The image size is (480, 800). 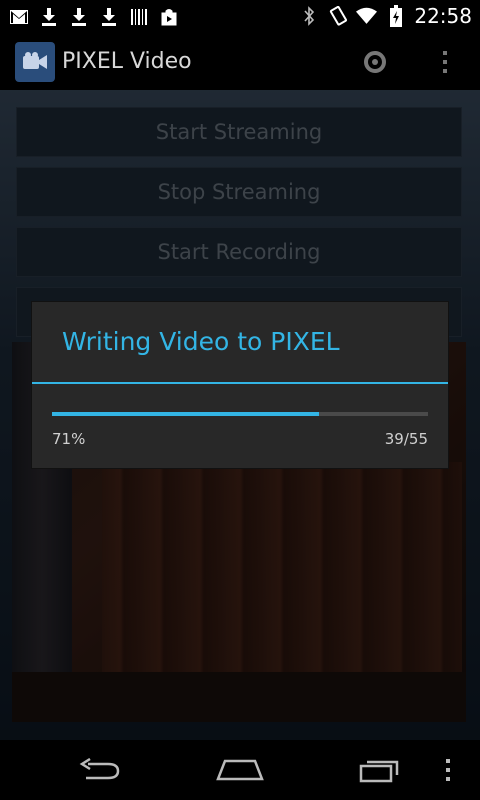 What do you see at coordinates (201, 341) in the screenshot?
I see `dialog-title: Writing Video to PIXEL` at bounding box center [201, 341].